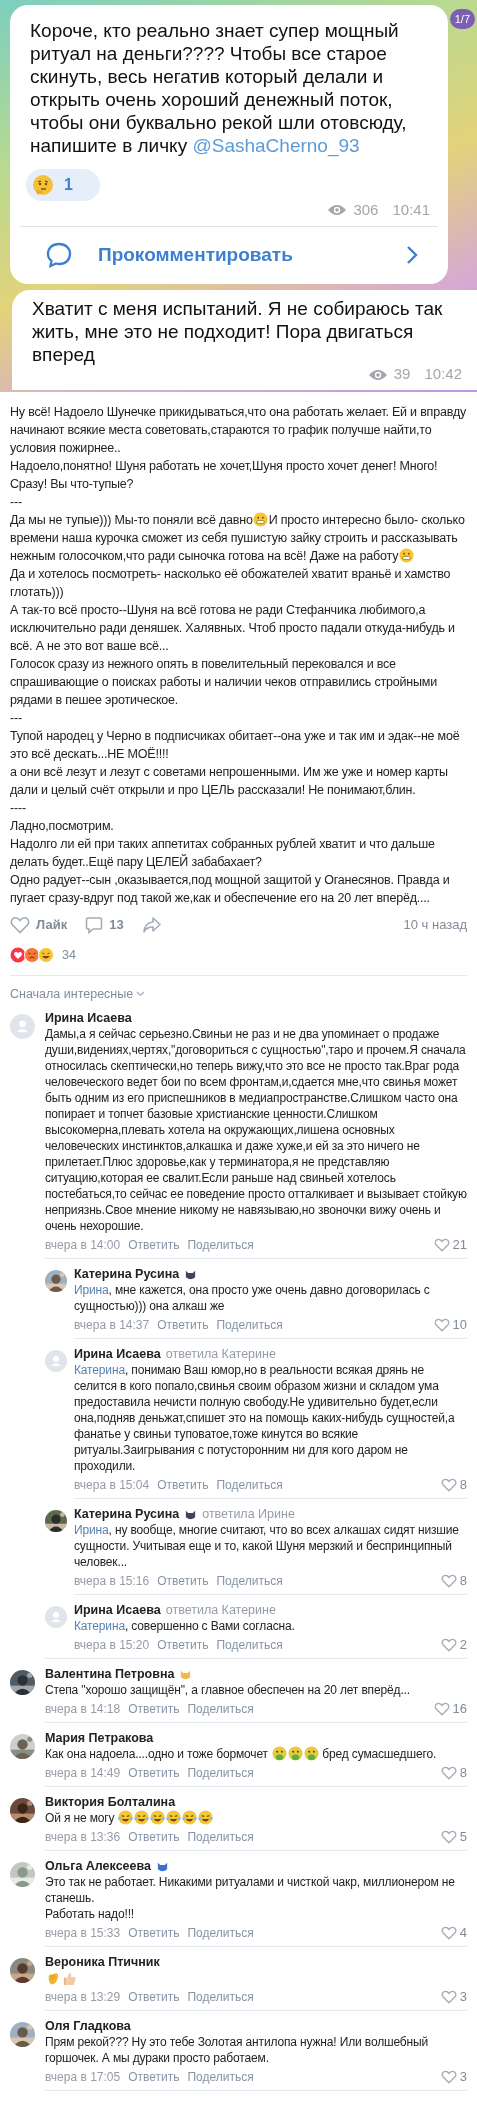  Describe the element at coordinates (237, 2050) in the screenshot. I see `comment-text: Прям рекой??? Ну это тебе Золотая антилопа нужна! Или волшебный горшочек. А мы дураки просто работаем.` at that location.